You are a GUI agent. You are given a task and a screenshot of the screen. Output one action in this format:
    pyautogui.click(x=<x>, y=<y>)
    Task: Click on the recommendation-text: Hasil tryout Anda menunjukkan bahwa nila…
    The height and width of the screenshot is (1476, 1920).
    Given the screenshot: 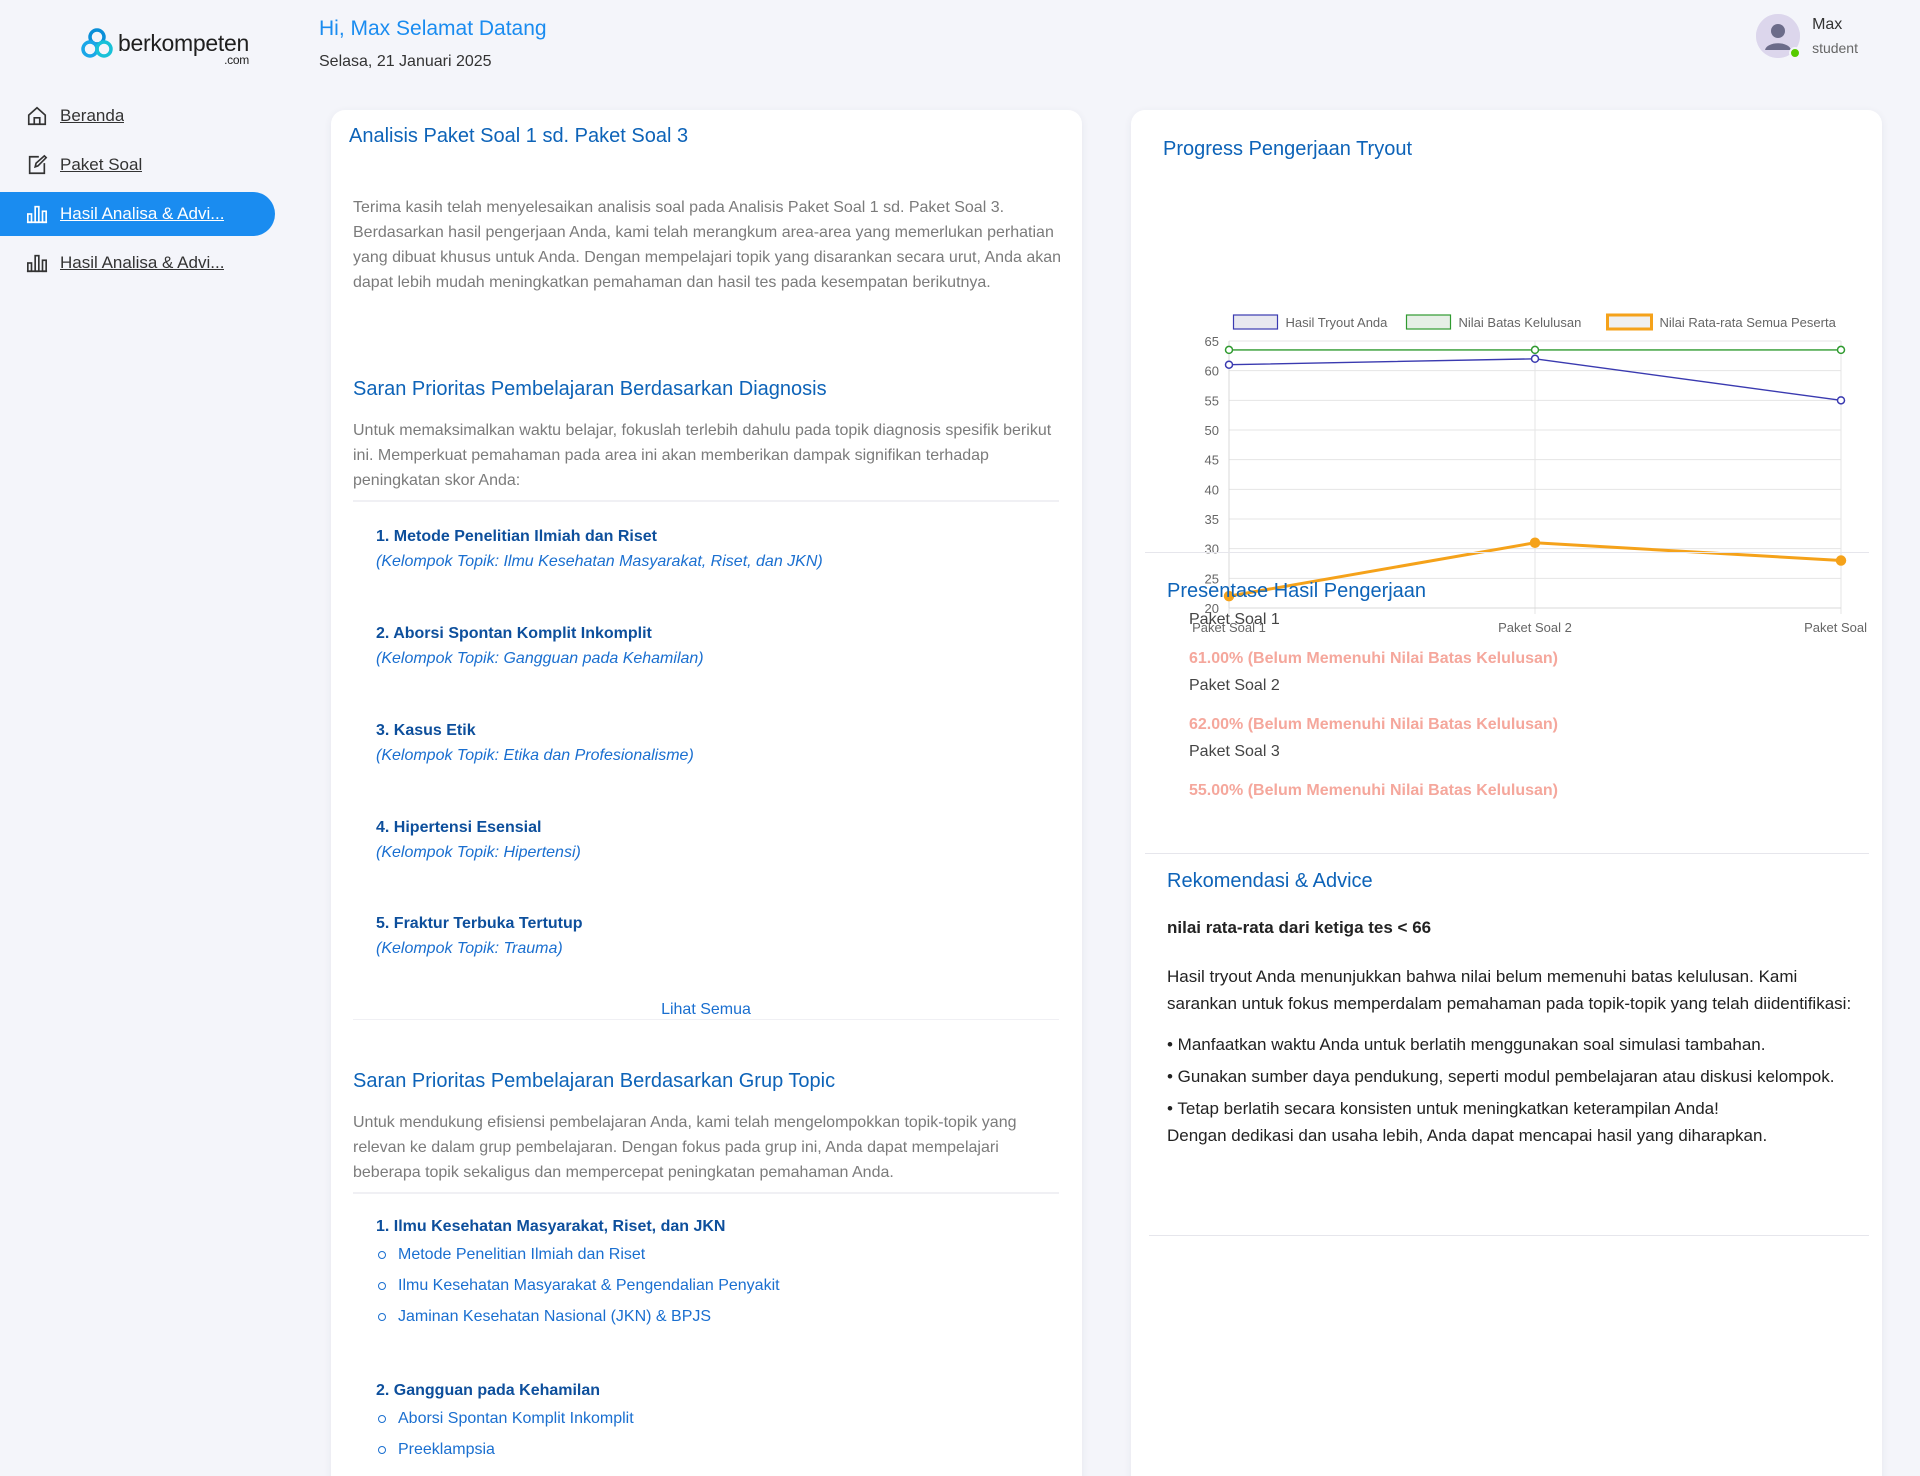 What is the action you would take?
    pyautogui.click(x=1509, y=990)
    